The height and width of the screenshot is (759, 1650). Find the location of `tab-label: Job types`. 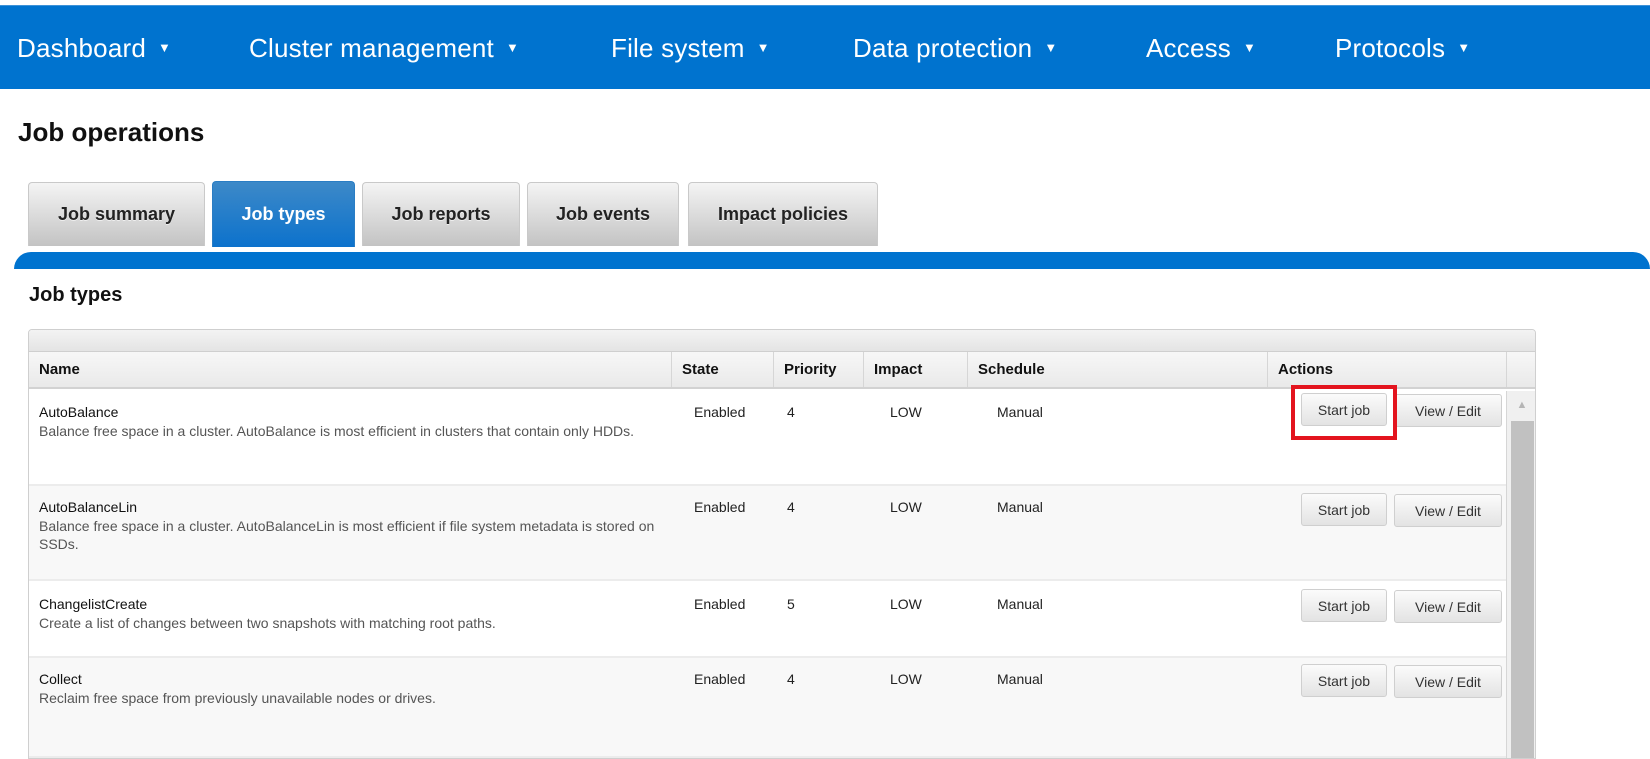

tab-label: Job types is located at coordinates (283, 214).